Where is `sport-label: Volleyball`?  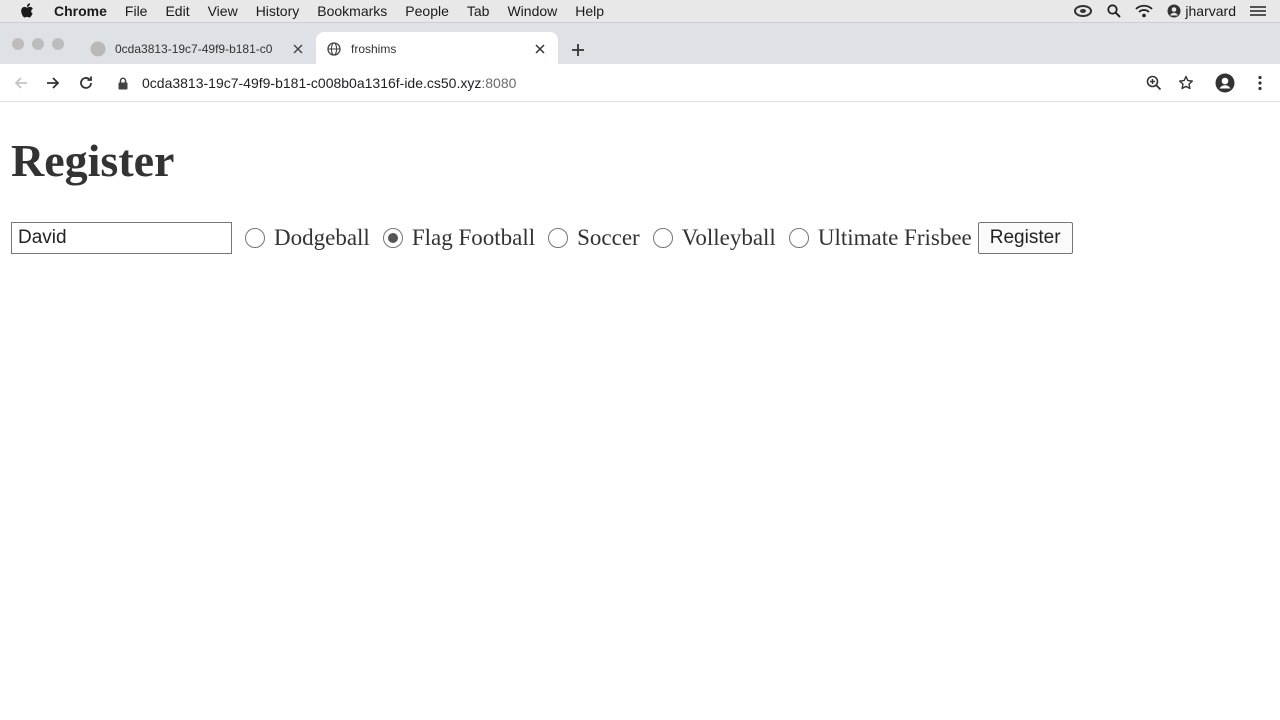
sport-label: Volleyball is located at coordinates (728, 237).